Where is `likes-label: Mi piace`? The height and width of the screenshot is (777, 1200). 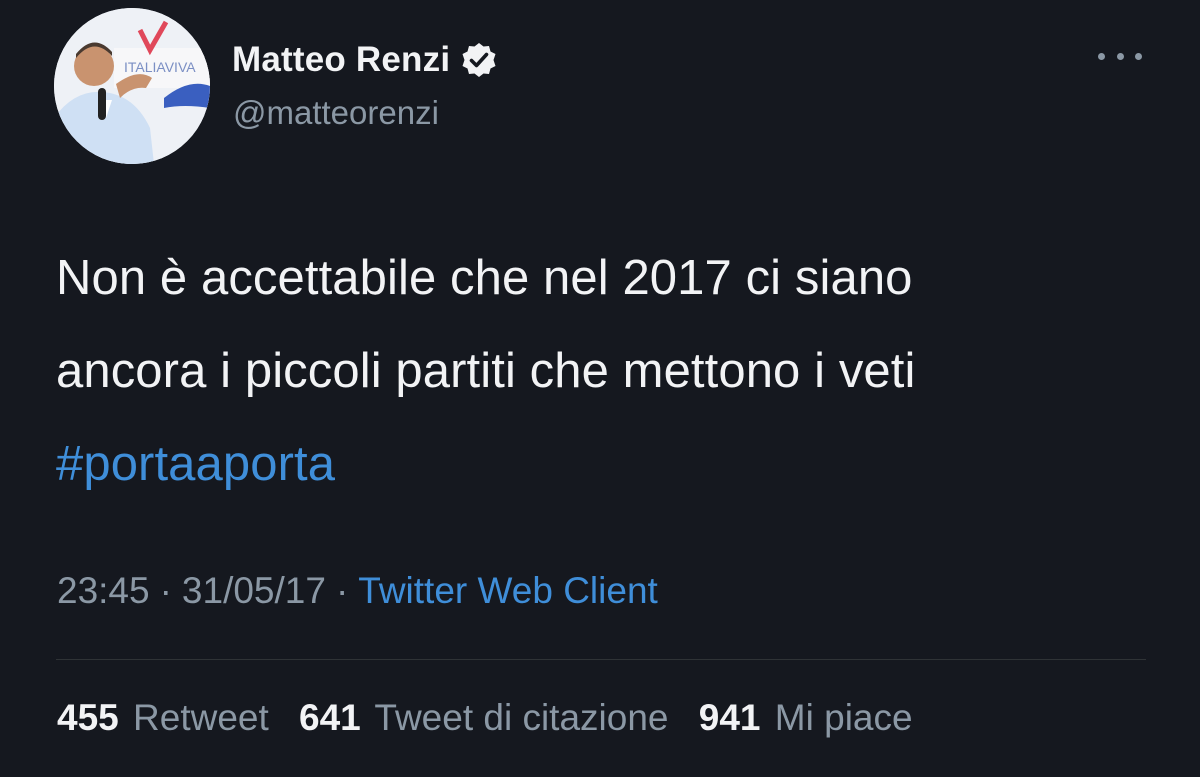 likes-label: Mi piace is located at coordinates (843, 717).